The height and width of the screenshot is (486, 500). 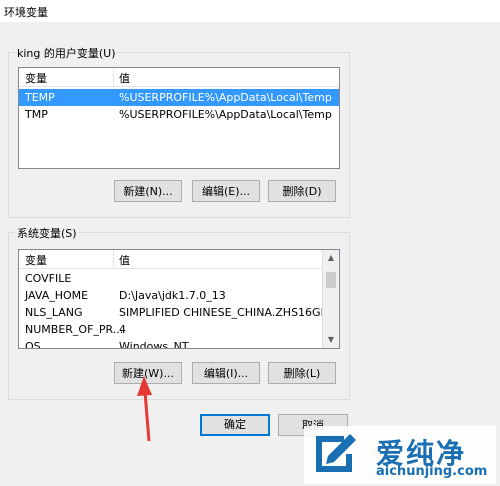 I want to click on red-arrow-annotation-icon, so click(x=144, y=409).